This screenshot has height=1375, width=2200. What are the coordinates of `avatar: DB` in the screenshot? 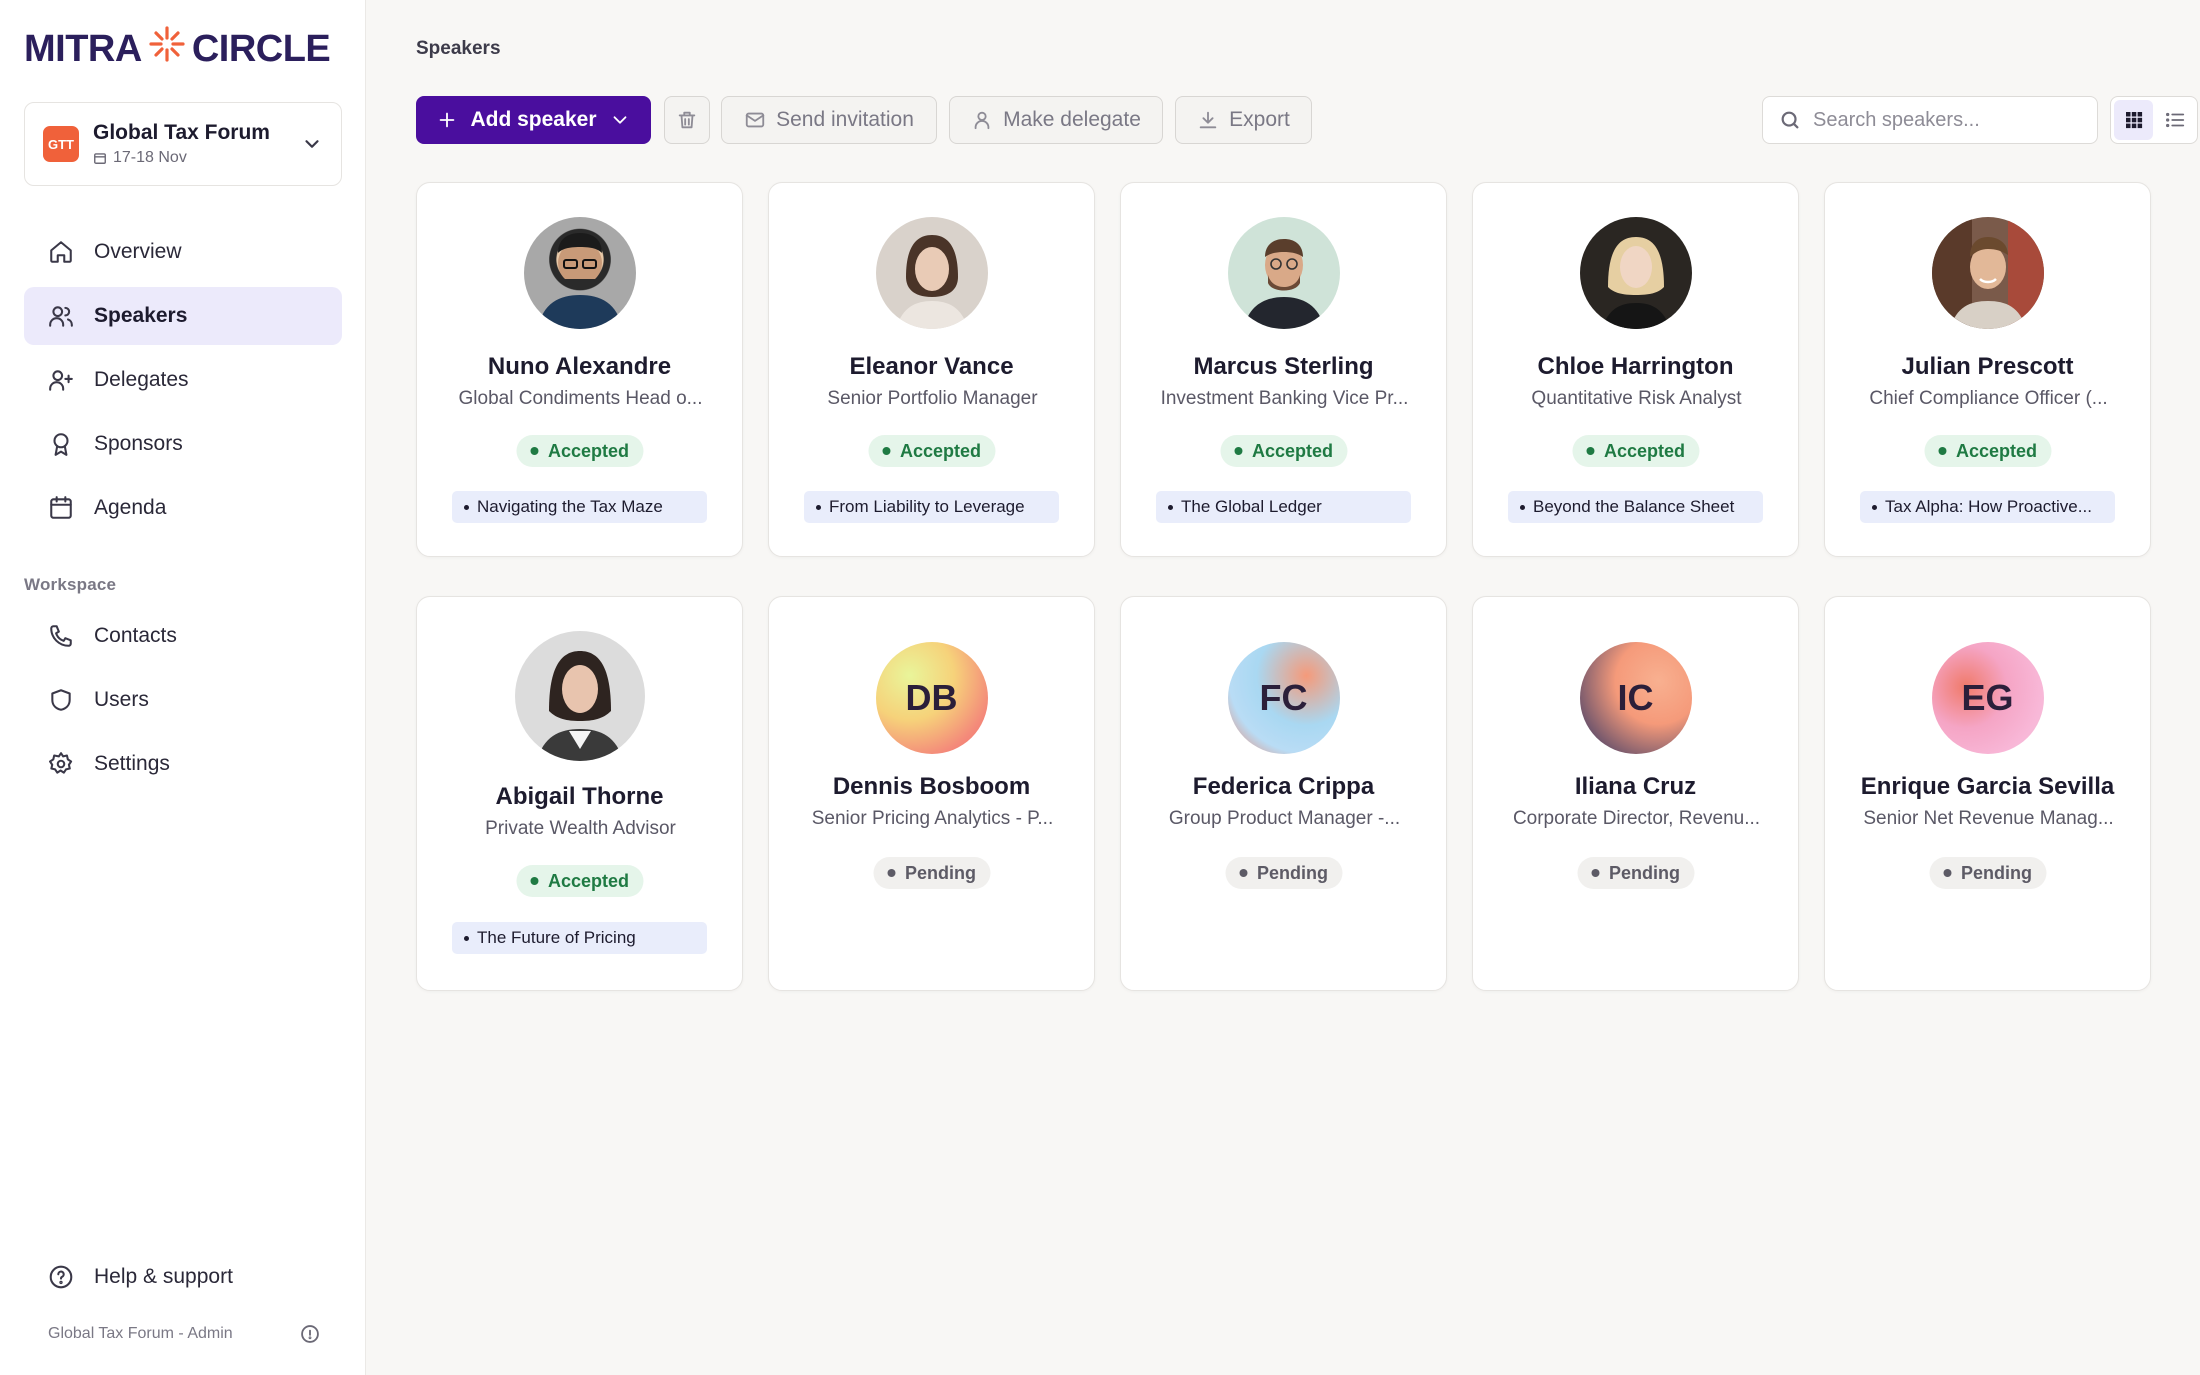 It's located at (931, 698).